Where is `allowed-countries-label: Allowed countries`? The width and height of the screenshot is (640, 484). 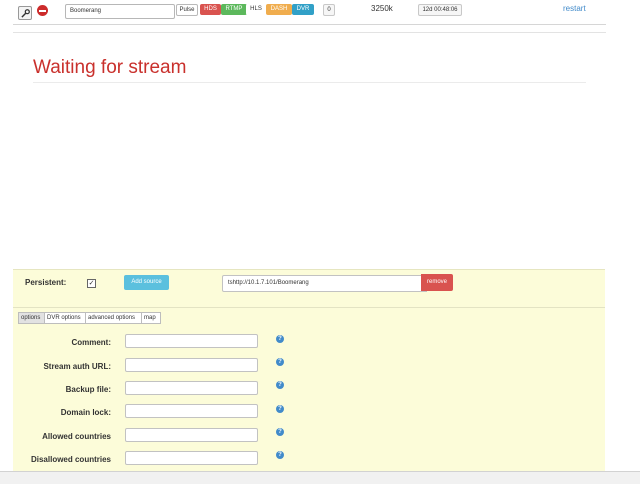
allowed-countries-label: Allowed countries is located at coordinates (76, 436).